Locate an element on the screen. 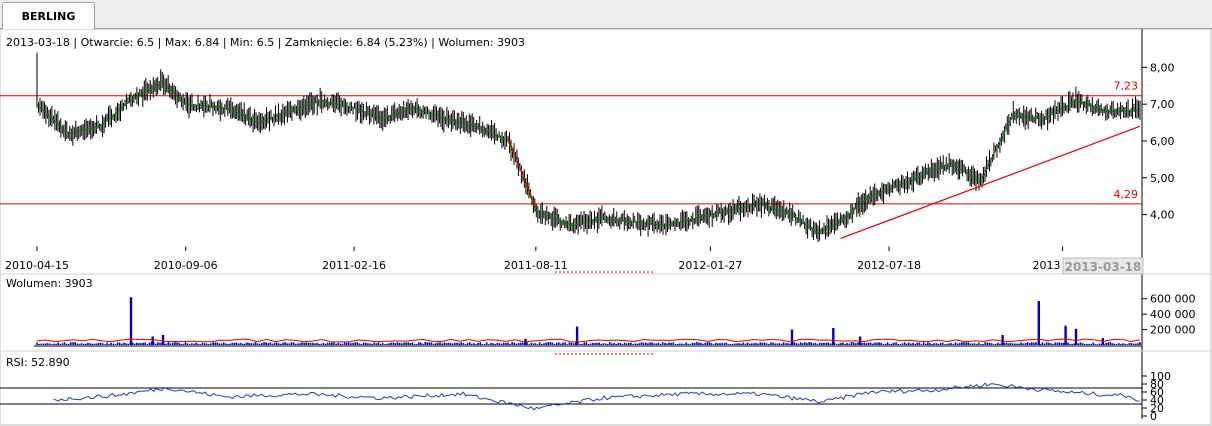 The image size is (1212, 426). tab-berling: BERLING is located at coordinates (48, 15).